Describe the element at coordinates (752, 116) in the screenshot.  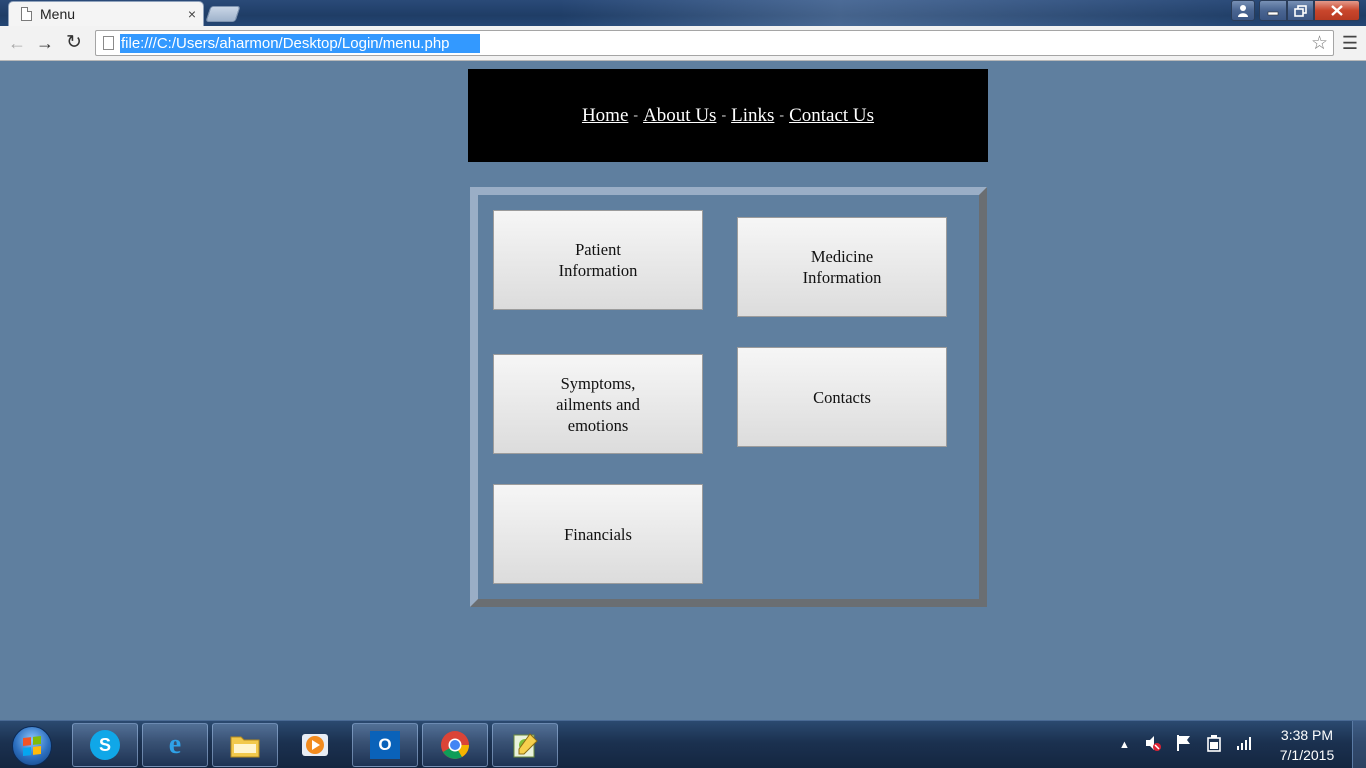
I see `nav-link-links: Links` at that location.